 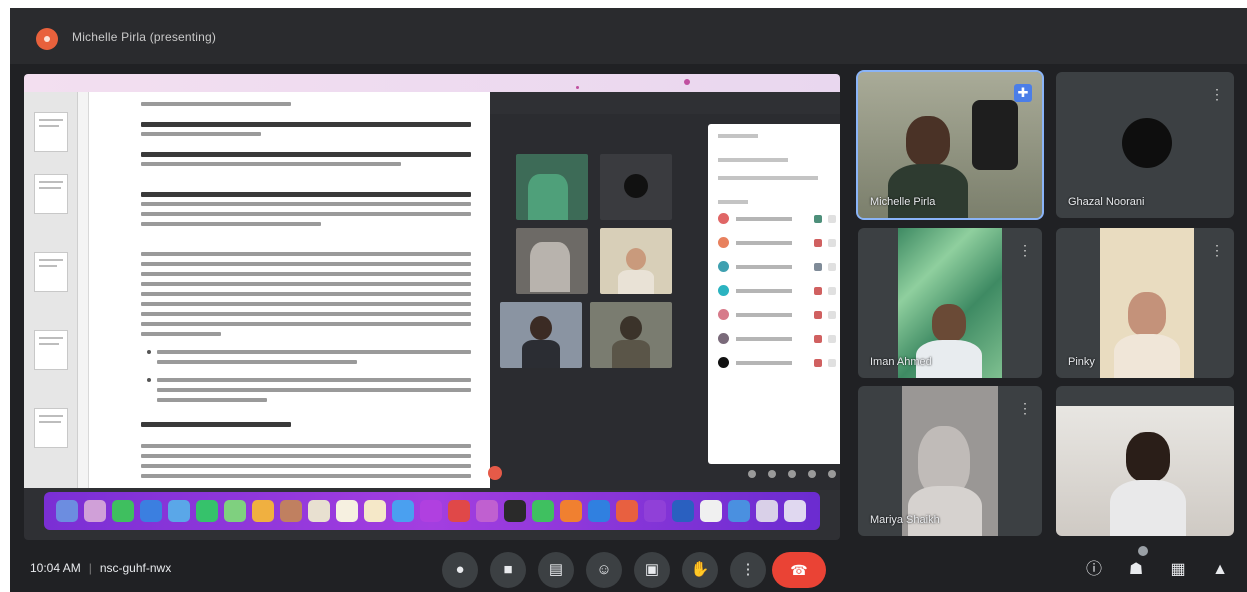 I want to click on participant-tile: ⋮ Mariya Shaikh, so click(x=950, y=461).